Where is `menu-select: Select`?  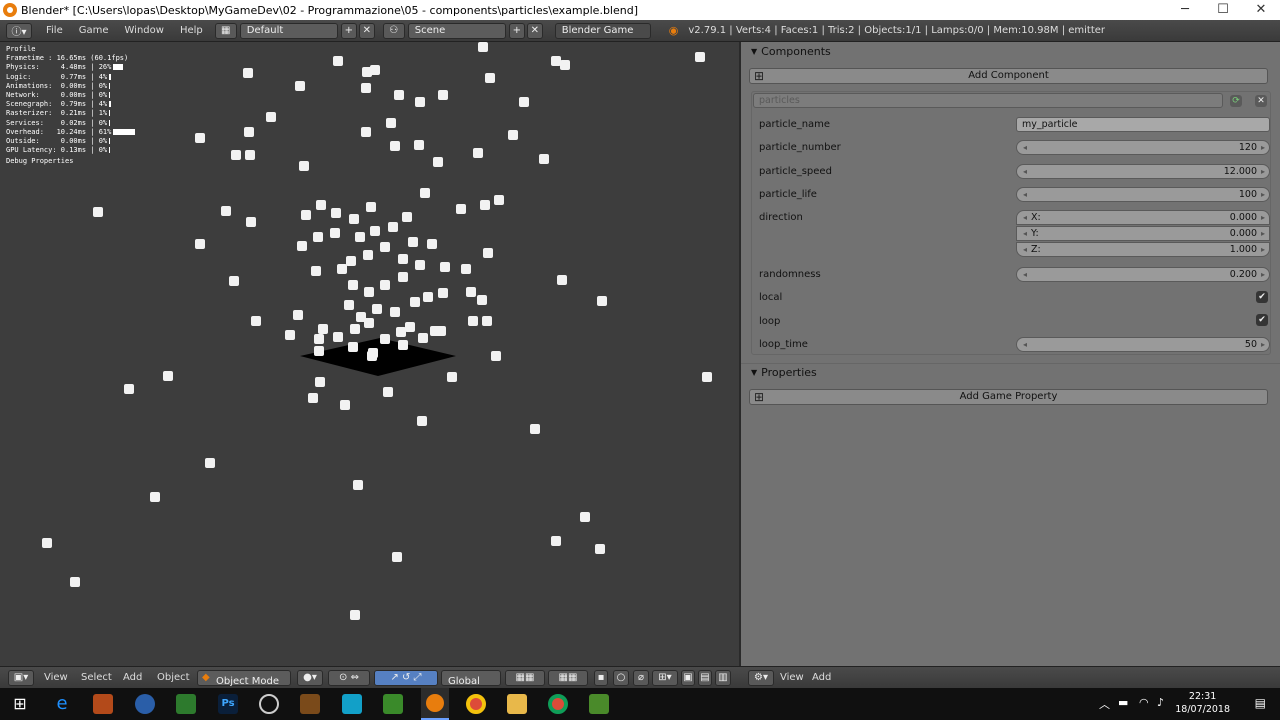
menu-select: Select is located at coordinates (96, 678).